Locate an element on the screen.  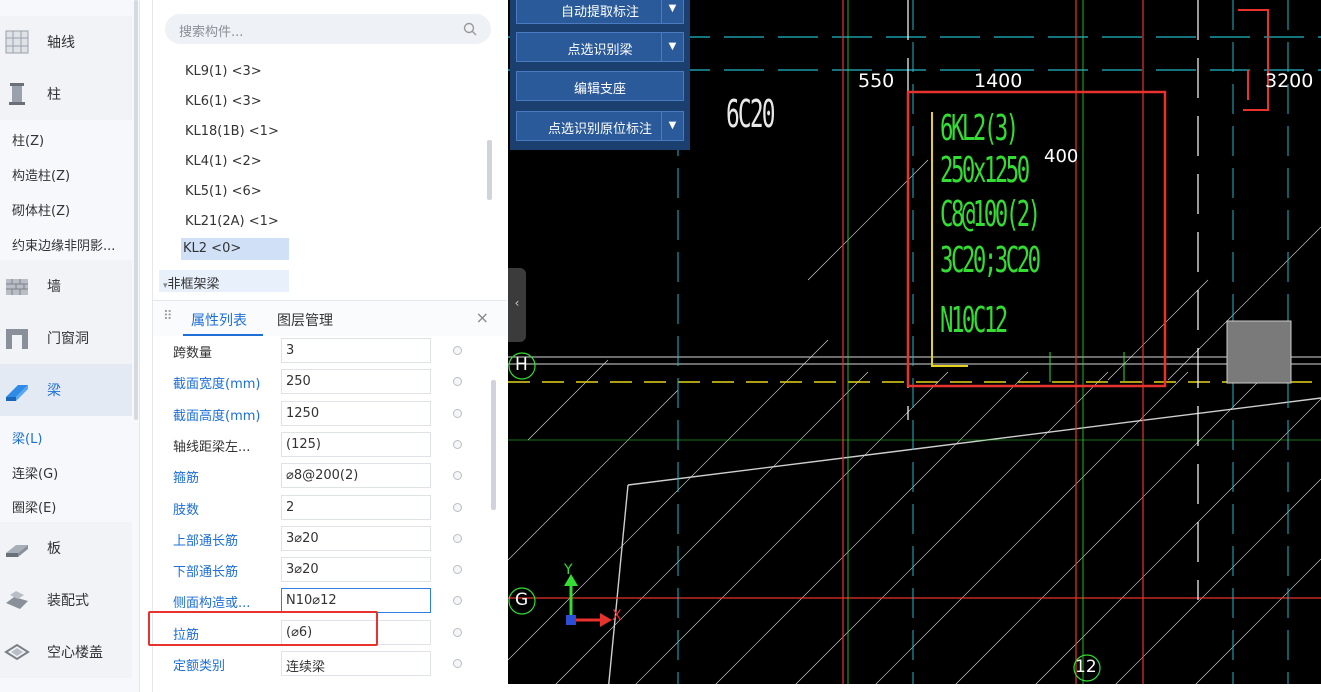
close-icon: × is located at coordinates (482, 317).